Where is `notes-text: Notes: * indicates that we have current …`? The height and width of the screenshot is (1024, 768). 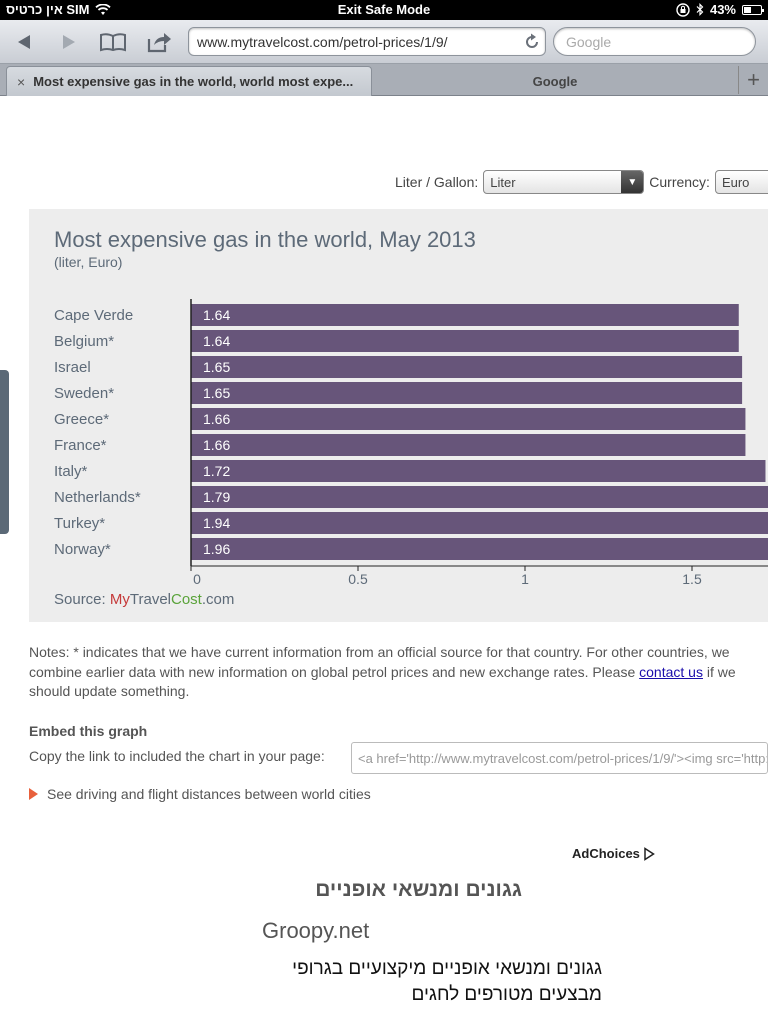
notes-text: Notes: * indicates that we have current … is located at coordinates (398, 672).